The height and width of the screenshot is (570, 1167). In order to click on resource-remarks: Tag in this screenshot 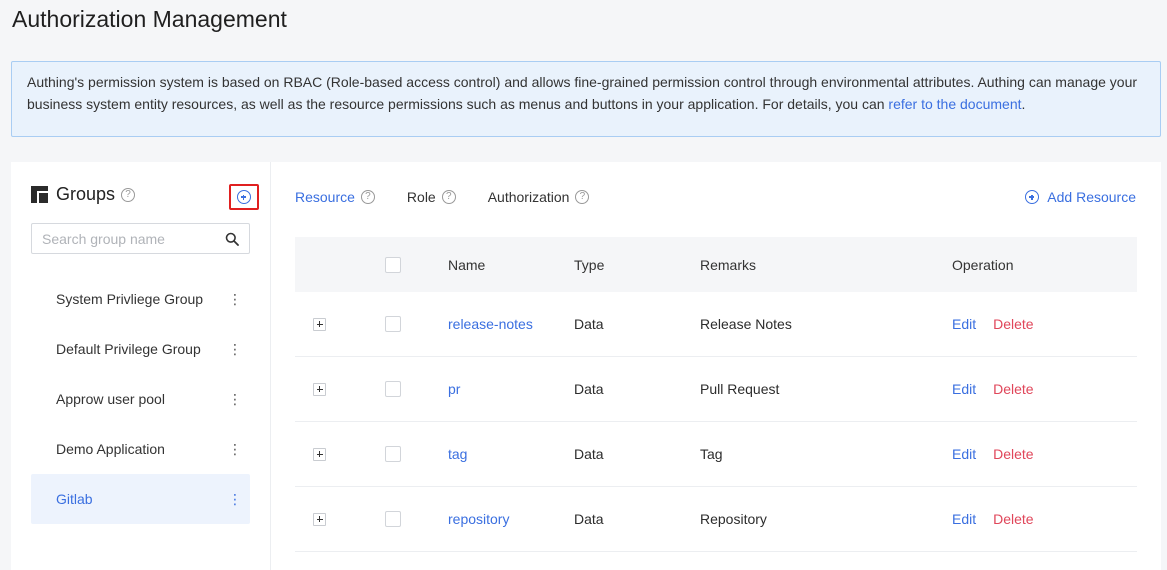, I will do `click(711, 454)`.